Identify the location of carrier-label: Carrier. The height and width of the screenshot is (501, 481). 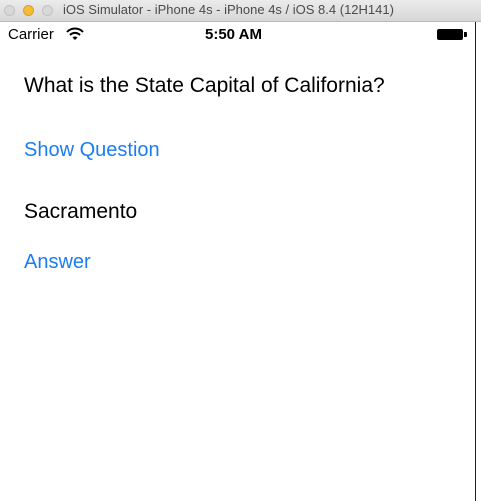
(31, 34).